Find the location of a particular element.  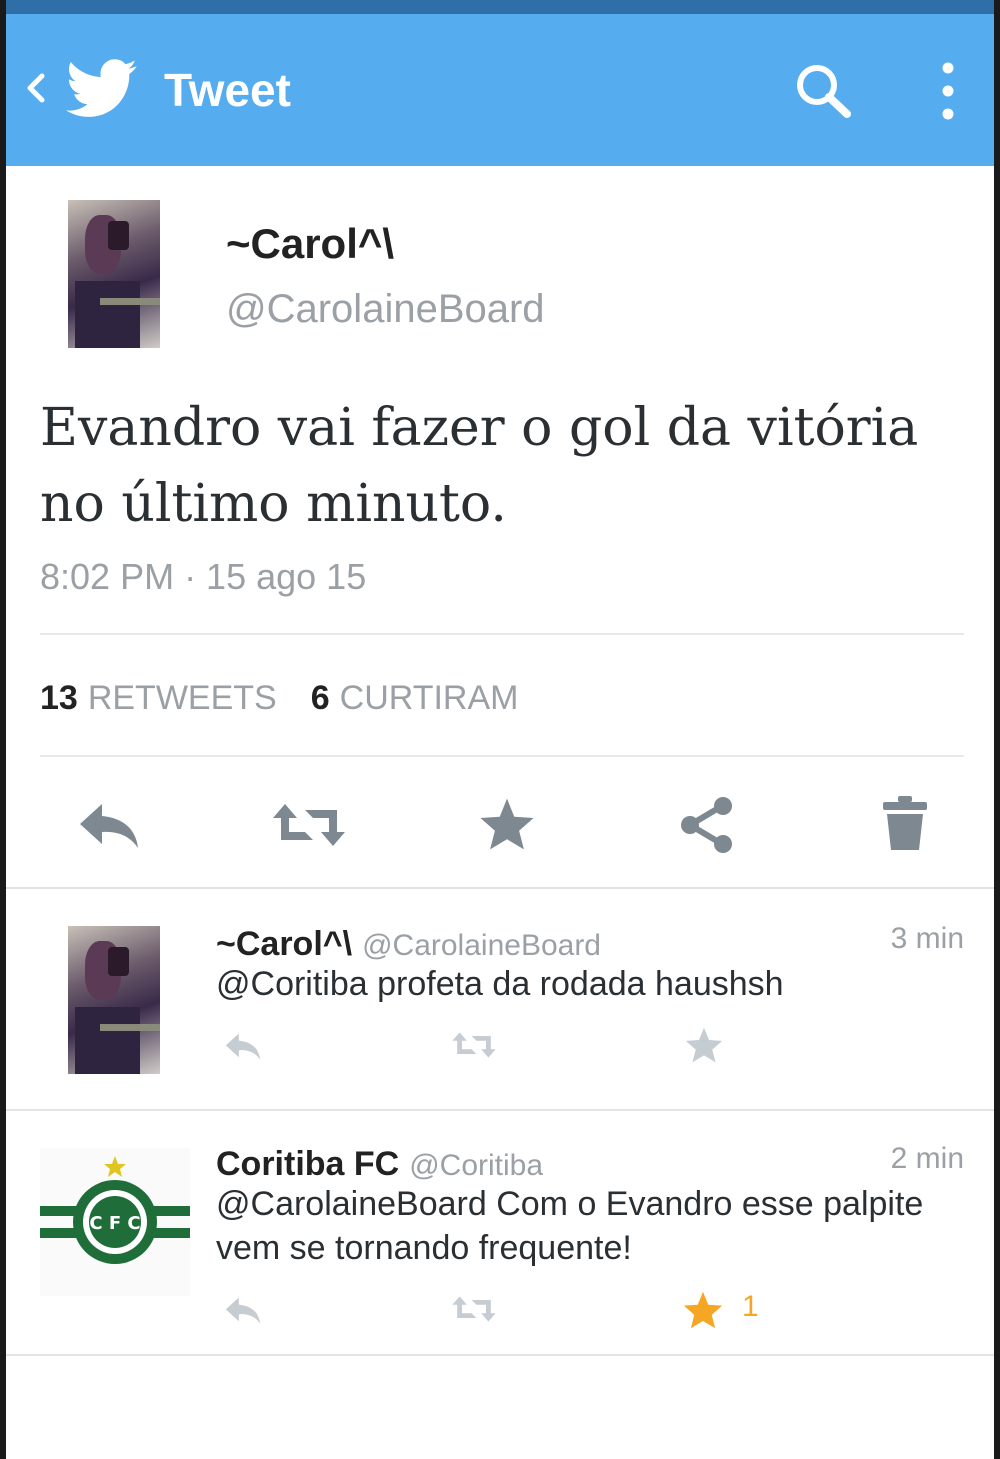

retweets-count: 13 is located at coordinates (59, 698).